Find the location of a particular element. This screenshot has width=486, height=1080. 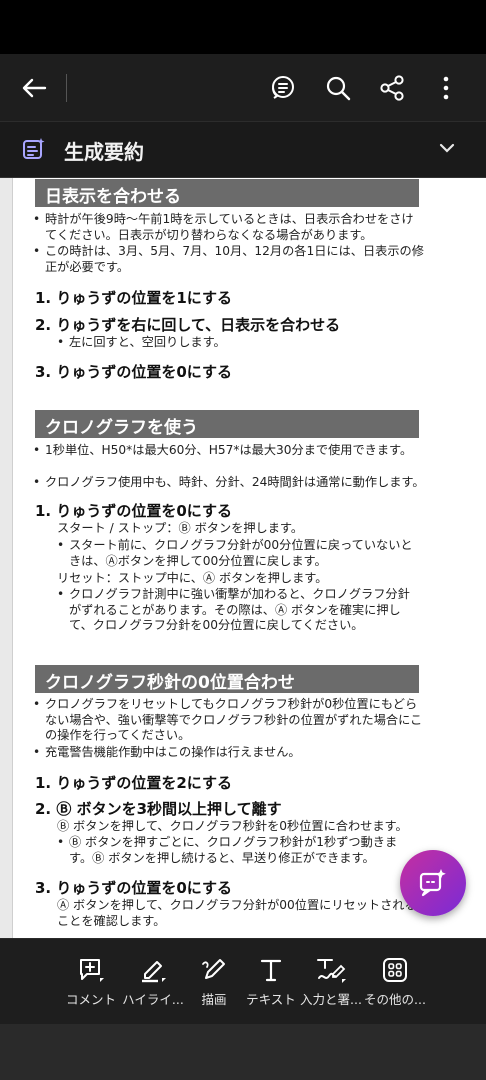

status-bar is located at coordinates (243, 27).